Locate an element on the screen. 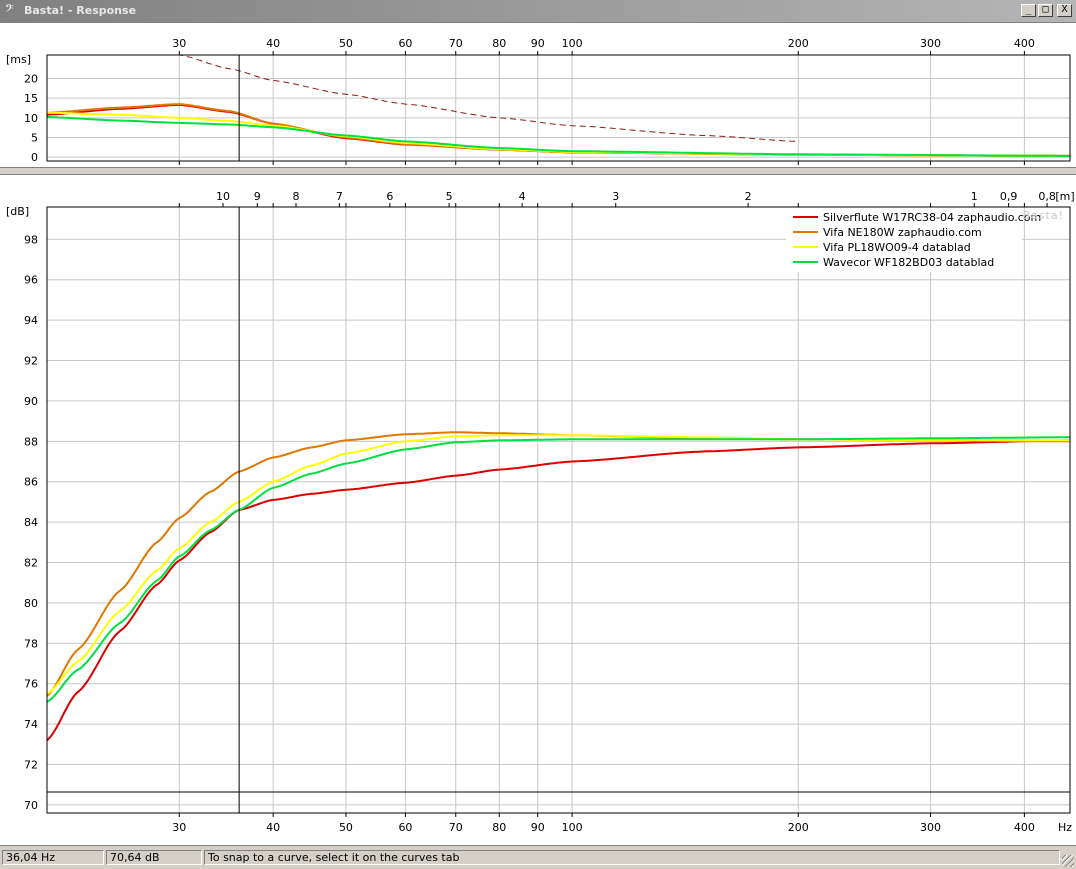  title-bar: 𝄢 Basta! - Response _ □ X is located at coordinates (538, 11).